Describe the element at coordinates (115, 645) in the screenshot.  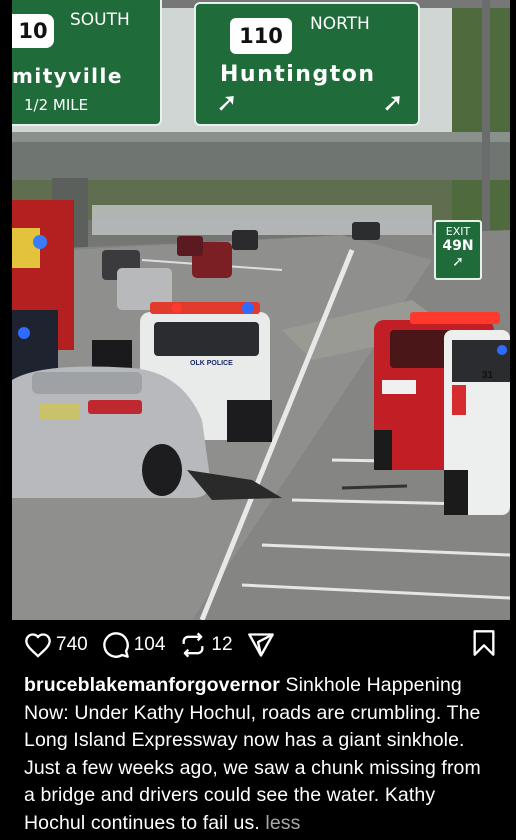
I see `comment-bubble-icon` at that location.